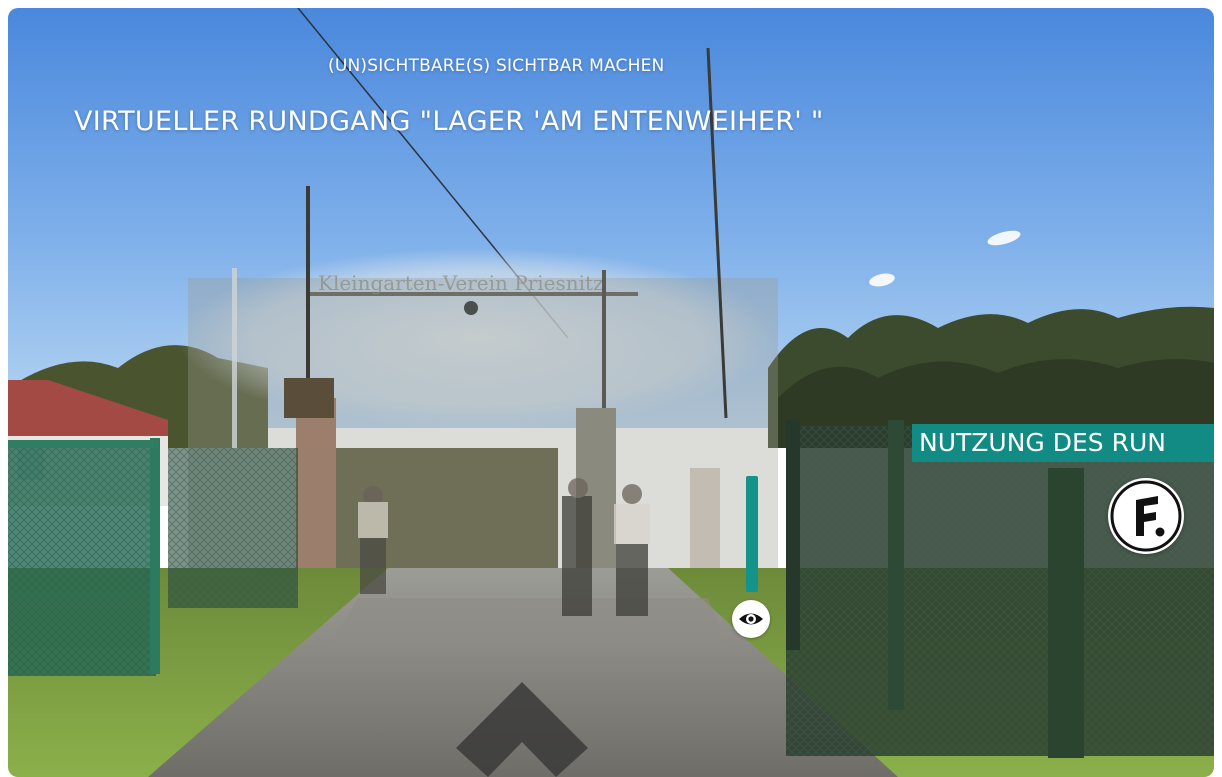 The width and height of the screenshot is (1222, 777). I want to click on hotspot-usage-banner: NUTZUNG DES RUN, so click(1063, 443).